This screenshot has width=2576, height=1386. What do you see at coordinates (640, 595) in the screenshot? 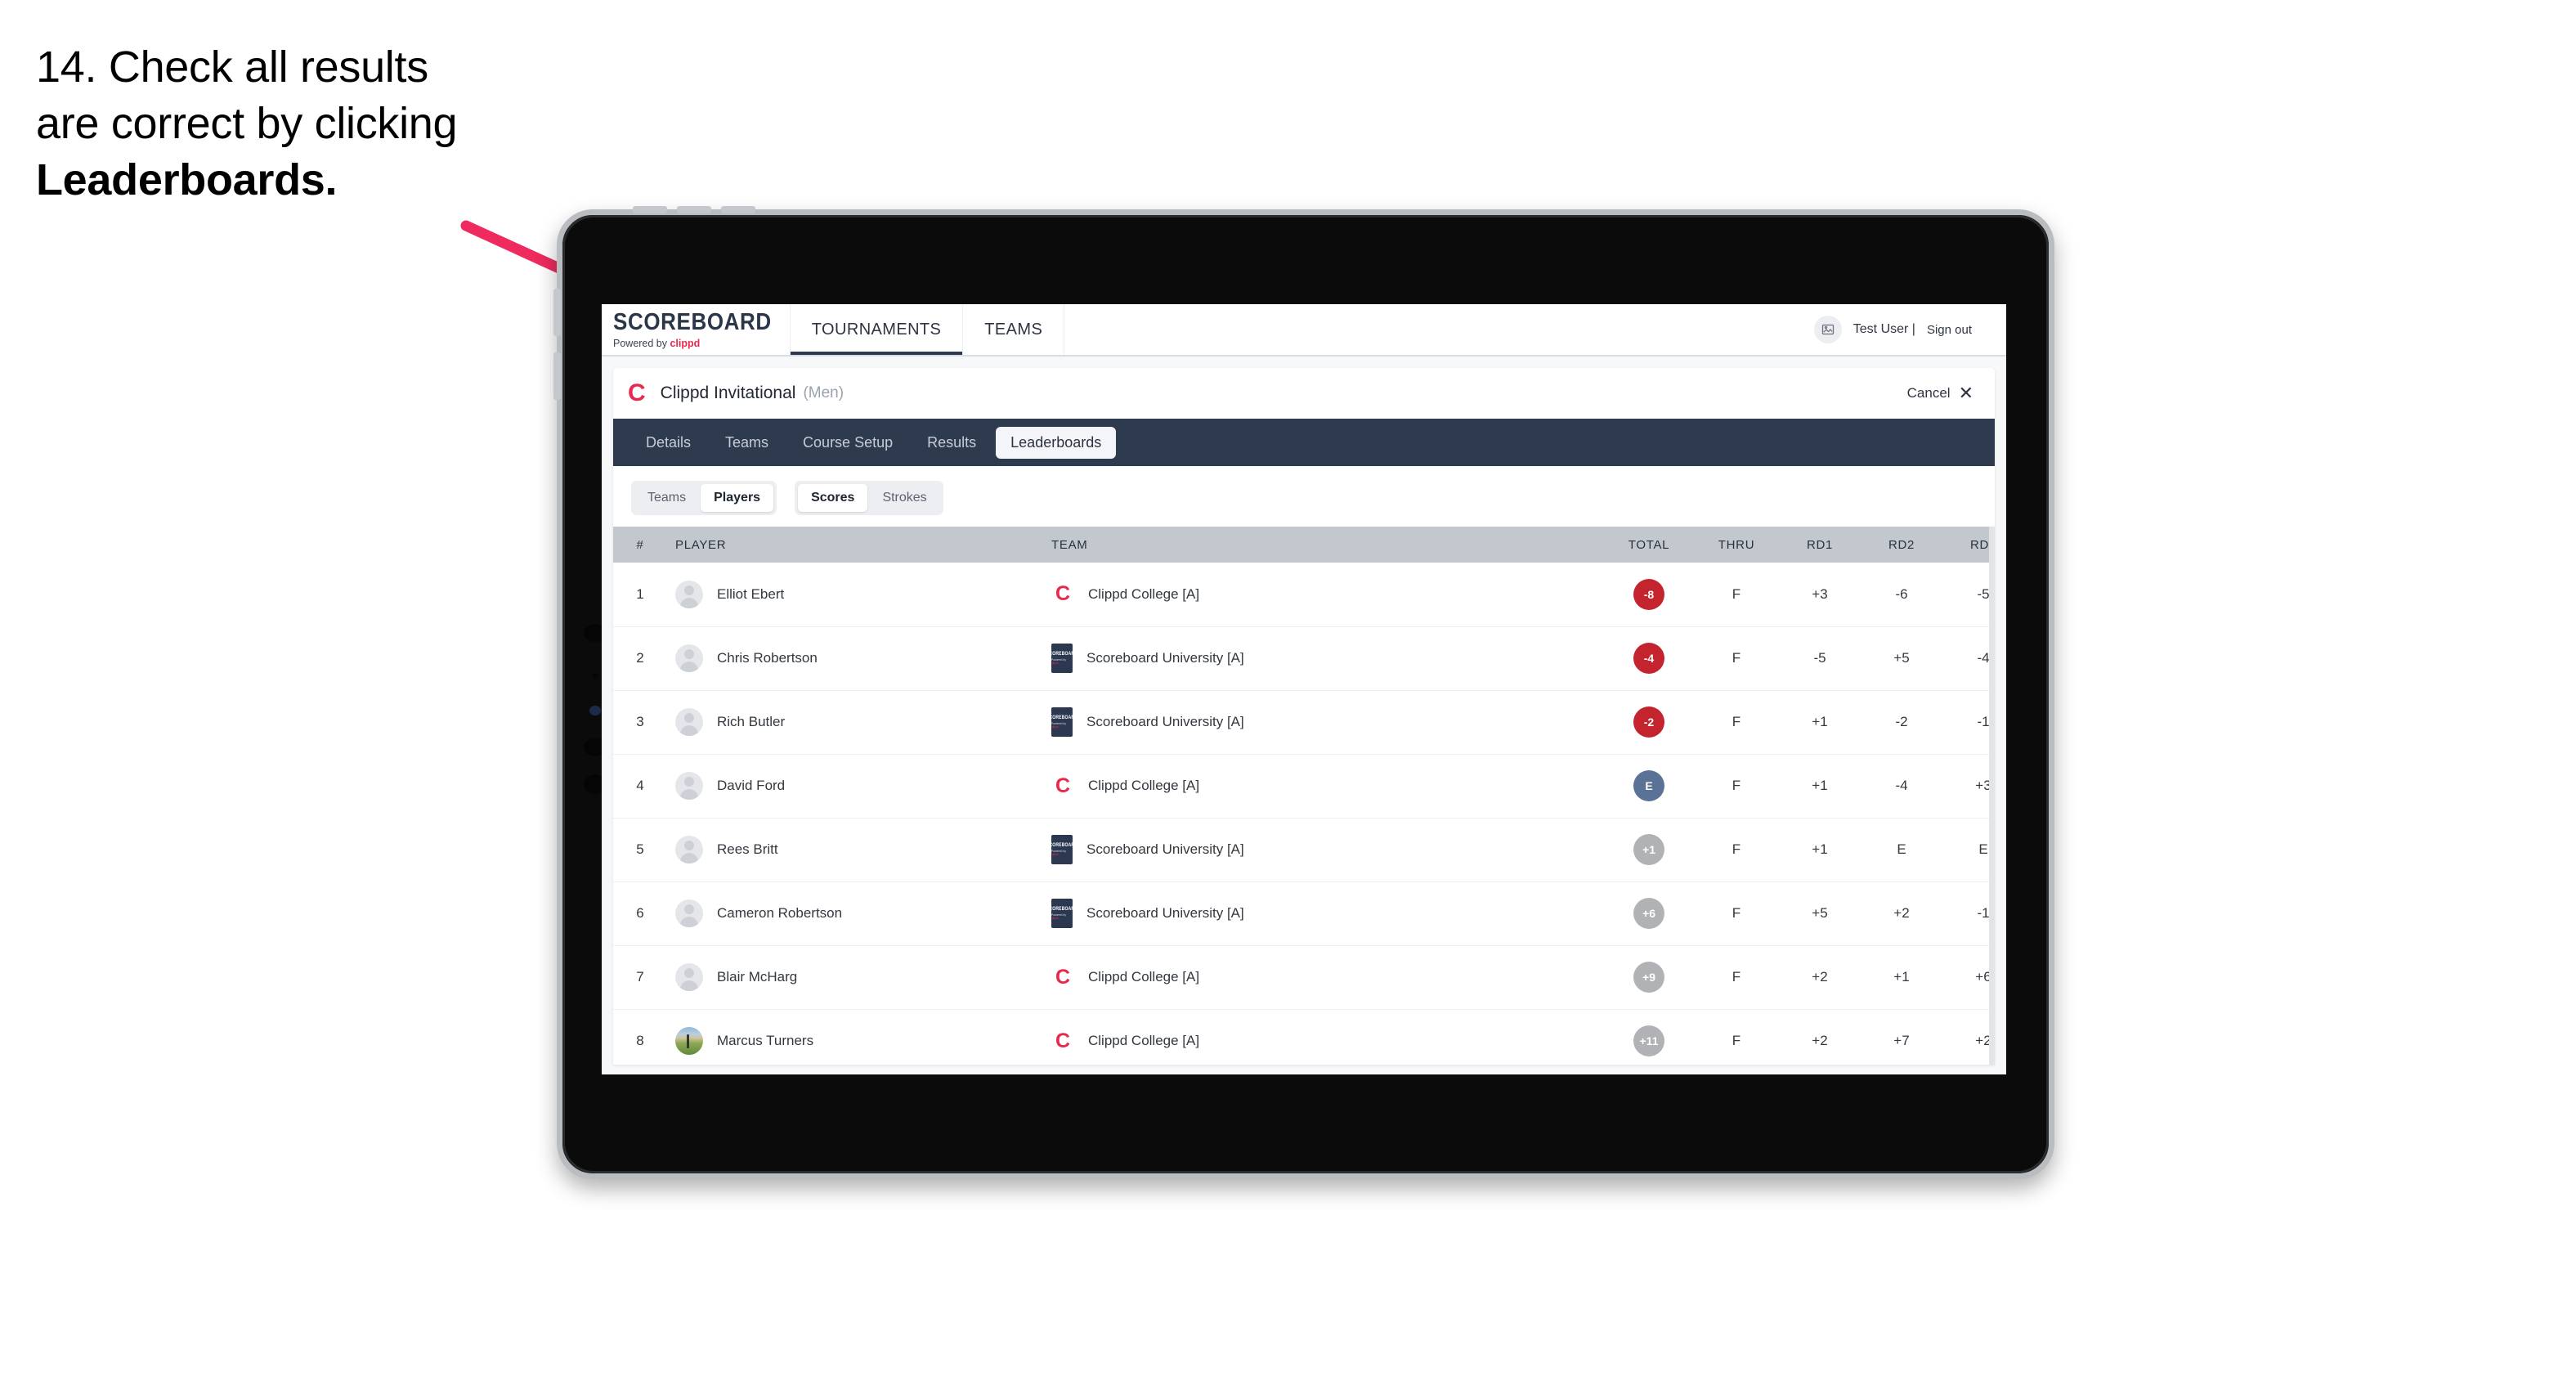
I see `cell-rank: 1` at bounding box center [640, 595].